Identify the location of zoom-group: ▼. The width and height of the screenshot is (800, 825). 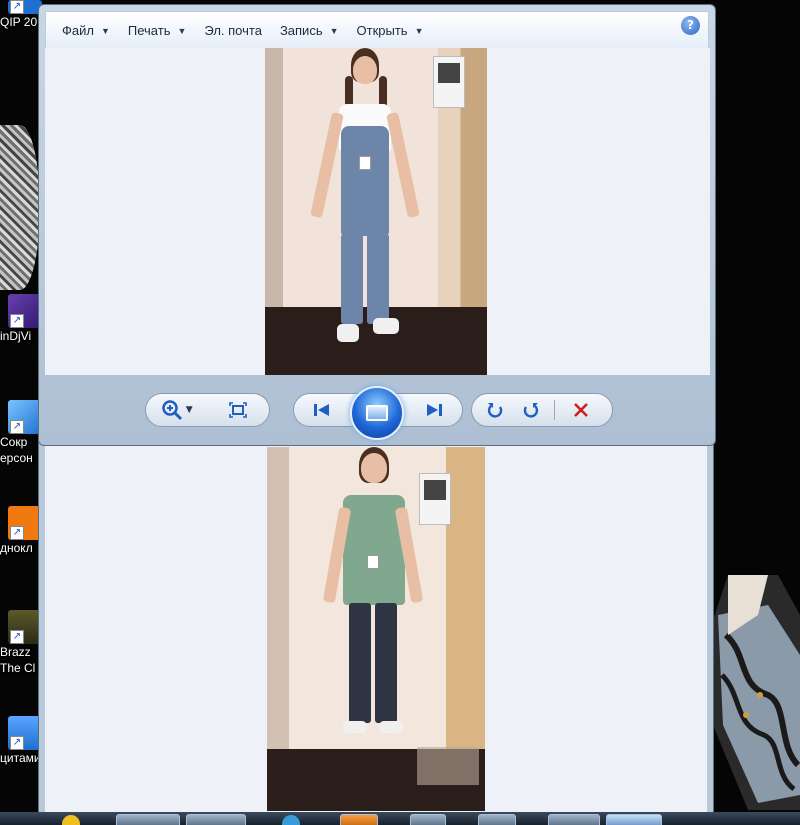
(207, 410).